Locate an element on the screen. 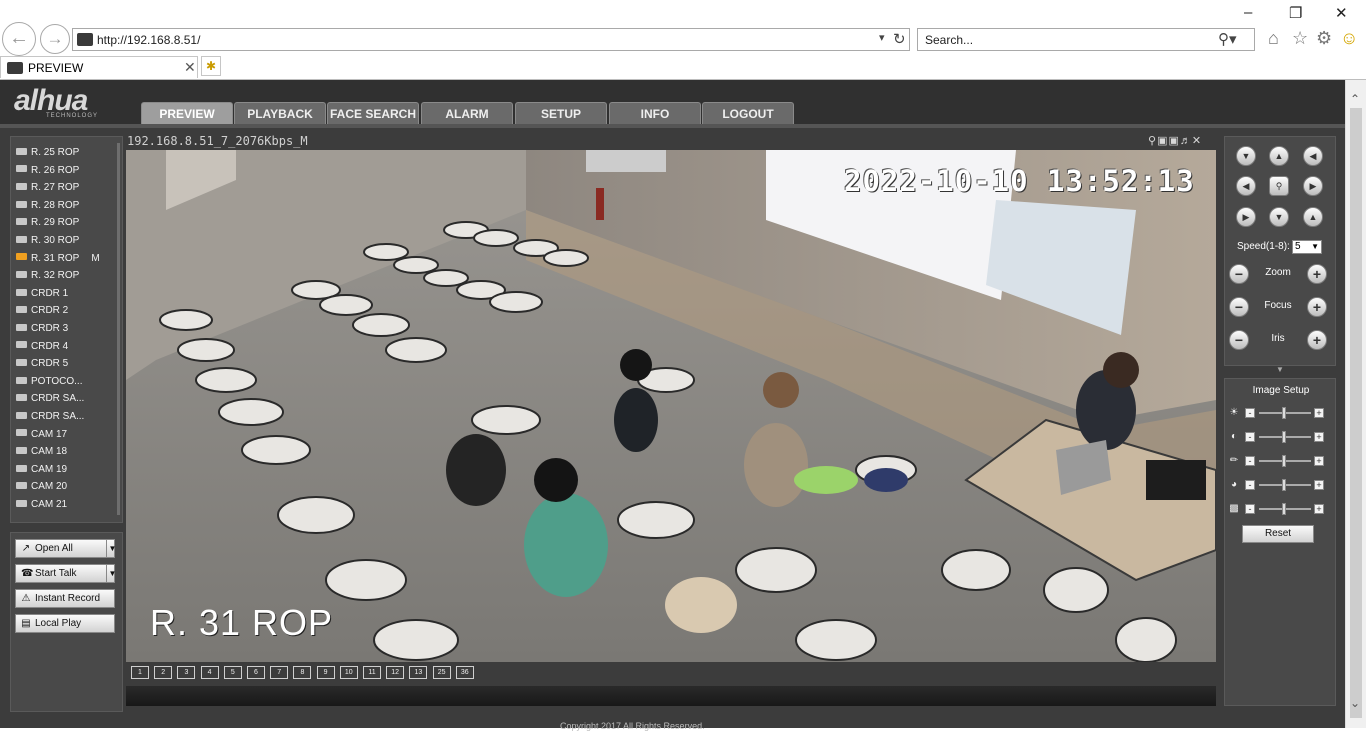  search-icon: ⚲▾ is located at coordinates (1227, 39).